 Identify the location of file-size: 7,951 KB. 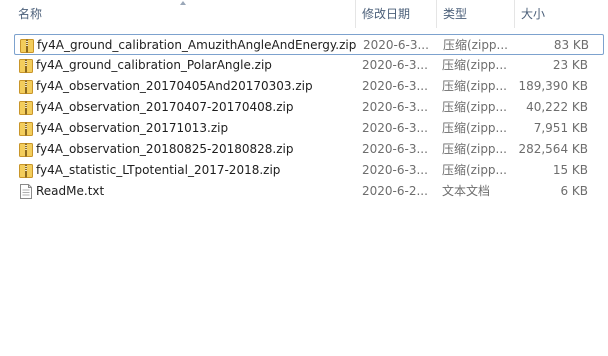
(560, 128).